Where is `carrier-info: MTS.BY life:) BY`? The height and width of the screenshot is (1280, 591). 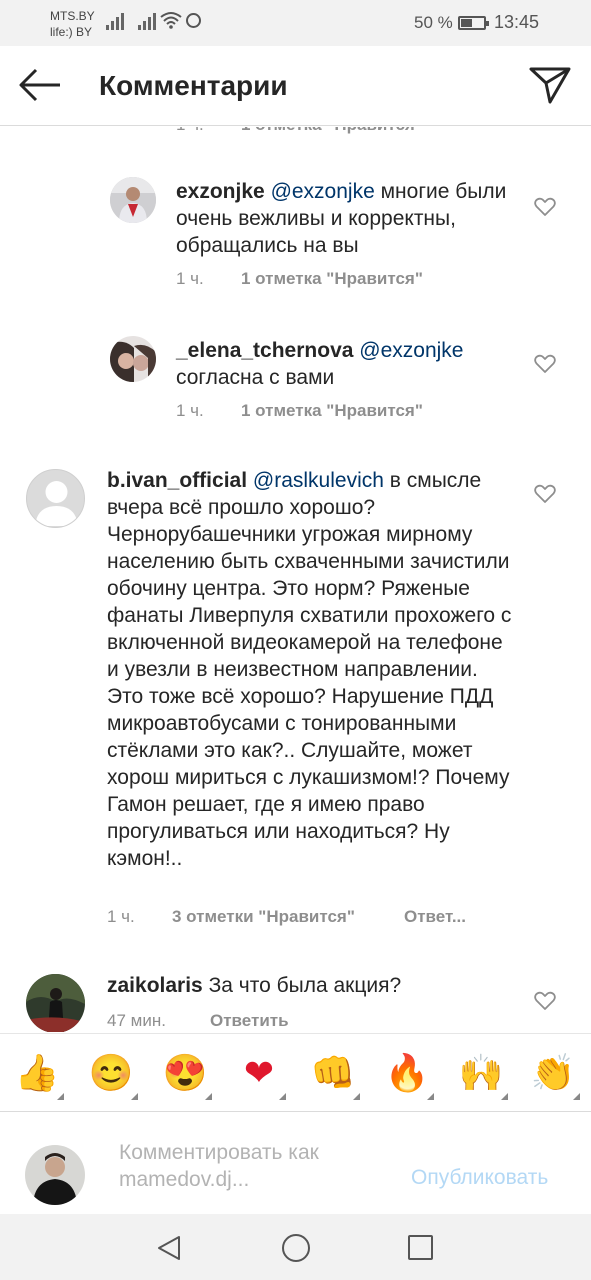 carrier-info: MTS.BY life:) BY is located at coordinates (72, 24).